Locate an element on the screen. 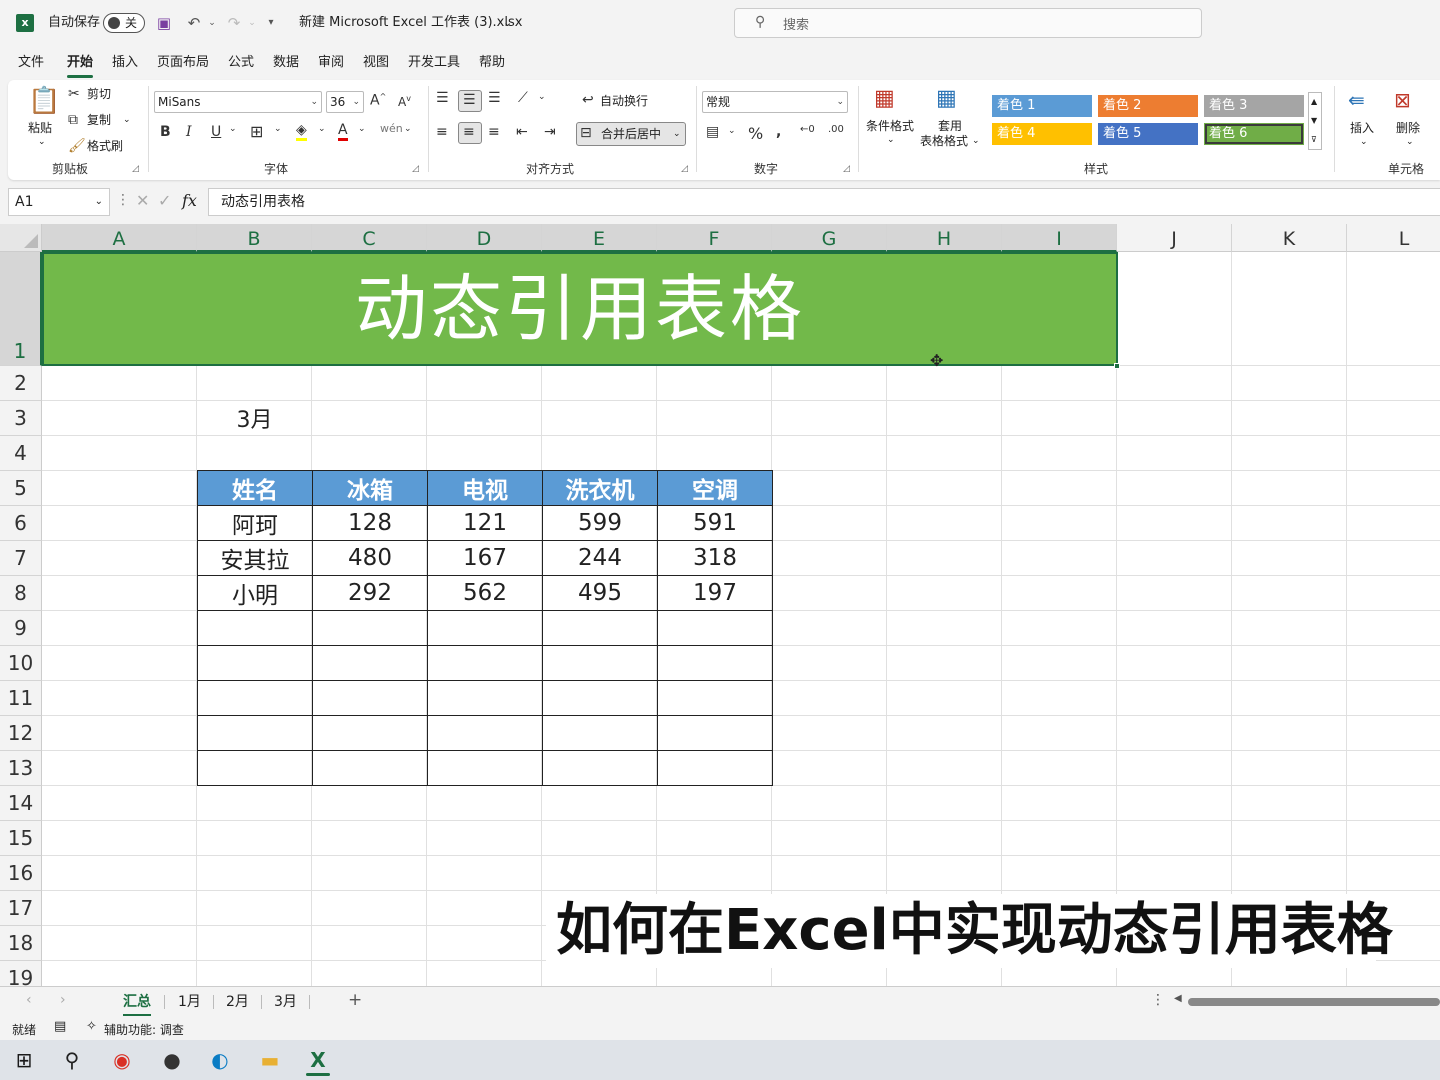 The width and height of the screenshot is (1440, 1080). customize-qat-icon: ▾ is located at coordinates (271, 23).